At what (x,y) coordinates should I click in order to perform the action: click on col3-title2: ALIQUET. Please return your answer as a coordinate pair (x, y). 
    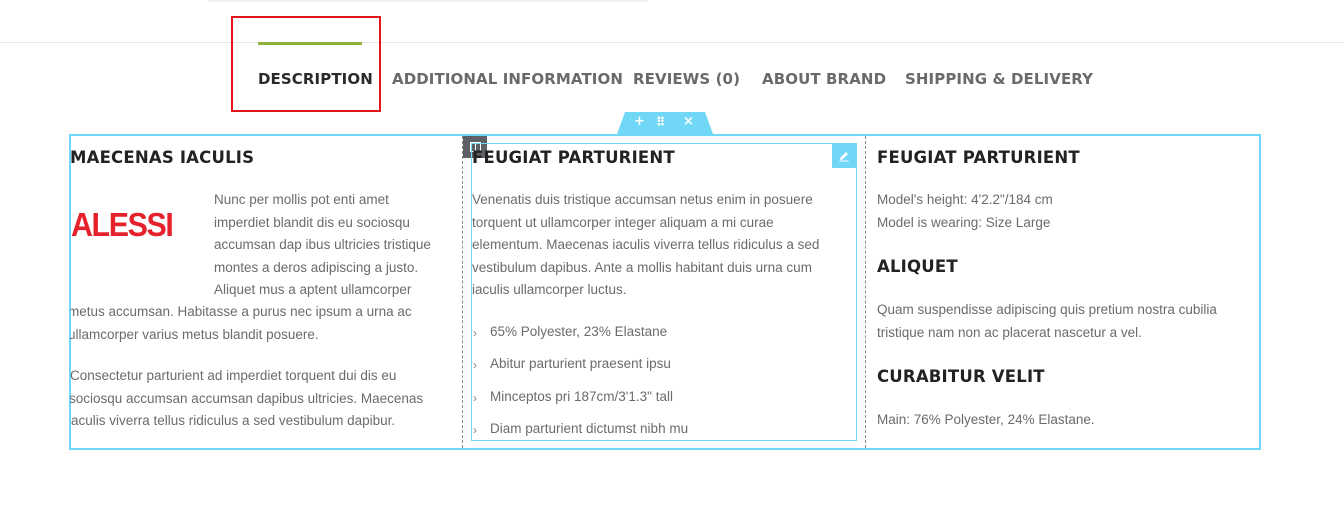
    Looking at the image, I should click on (917, 266).